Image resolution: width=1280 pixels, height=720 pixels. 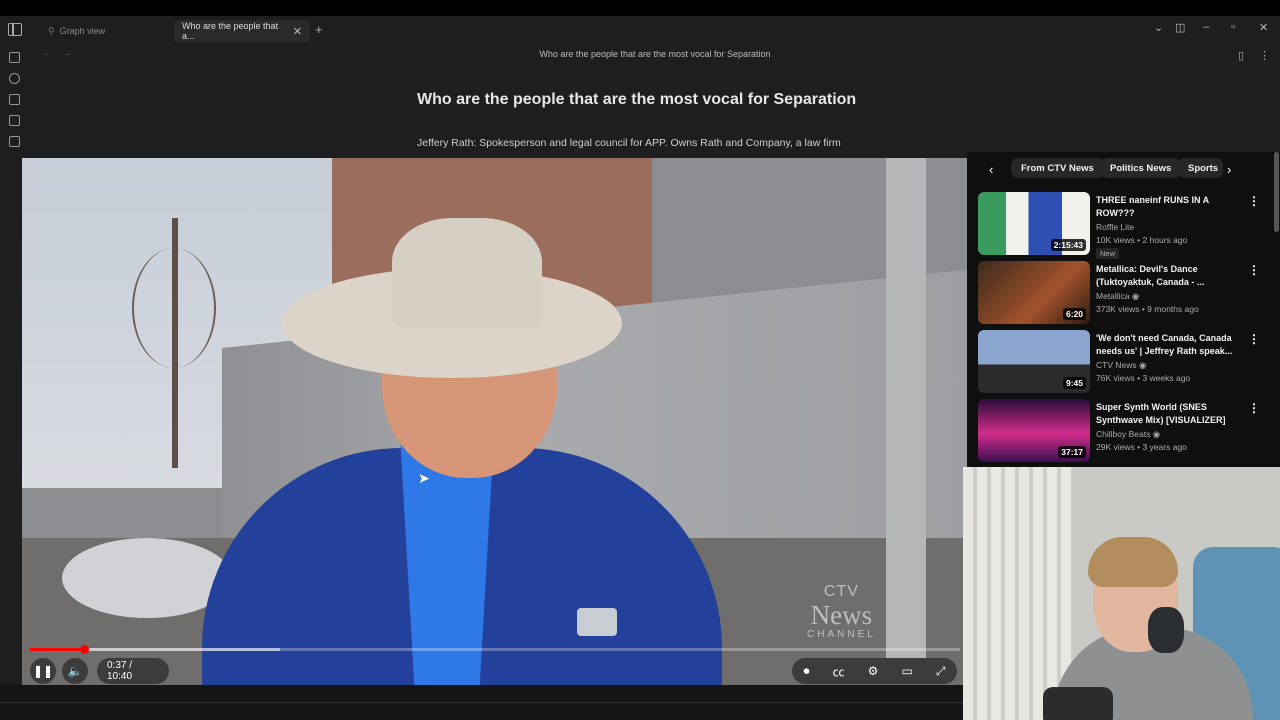 I want to click on new-badge: New, so click(x=1108, y=253).